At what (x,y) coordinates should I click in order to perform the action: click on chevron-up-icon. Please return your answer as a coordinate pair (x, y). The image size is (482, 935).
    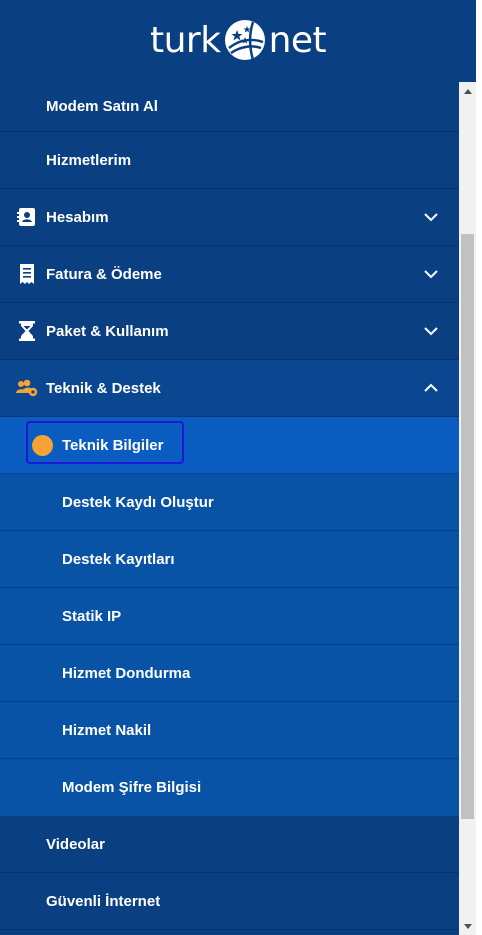
    Looking at the image, I should click on (431, 388).